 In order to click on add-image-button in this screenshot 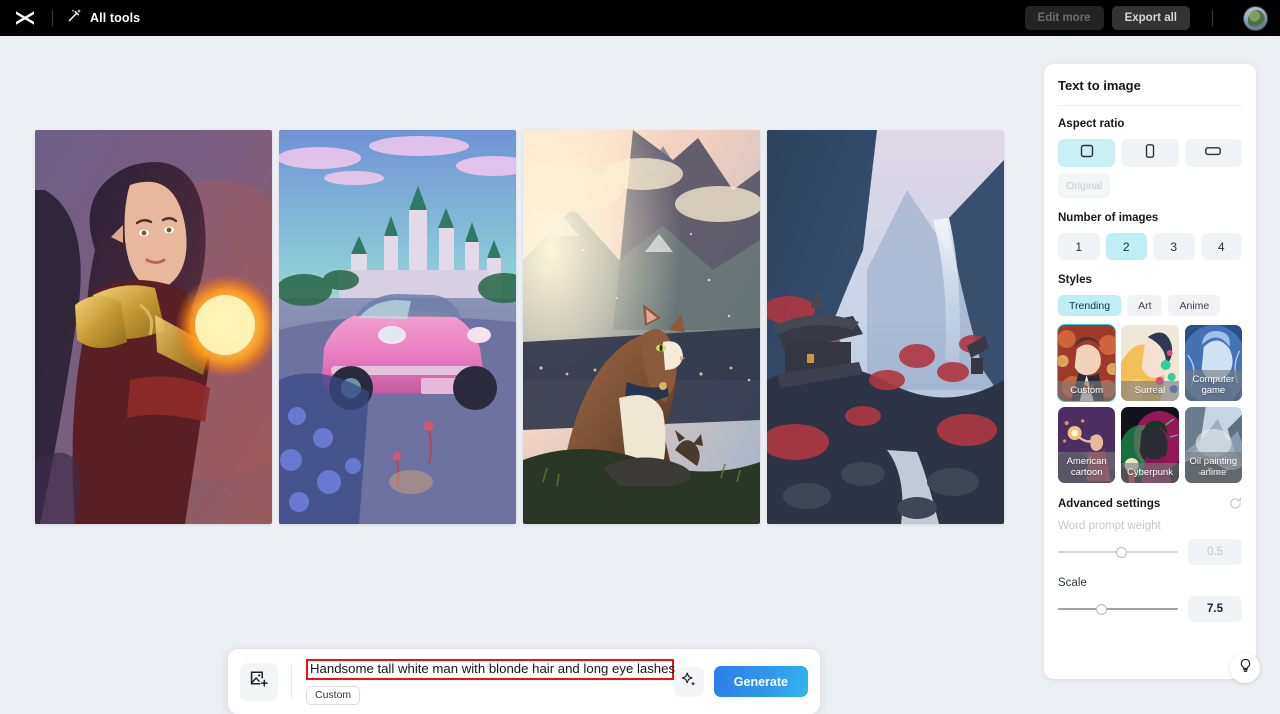, I will do `click(259, 682)`.